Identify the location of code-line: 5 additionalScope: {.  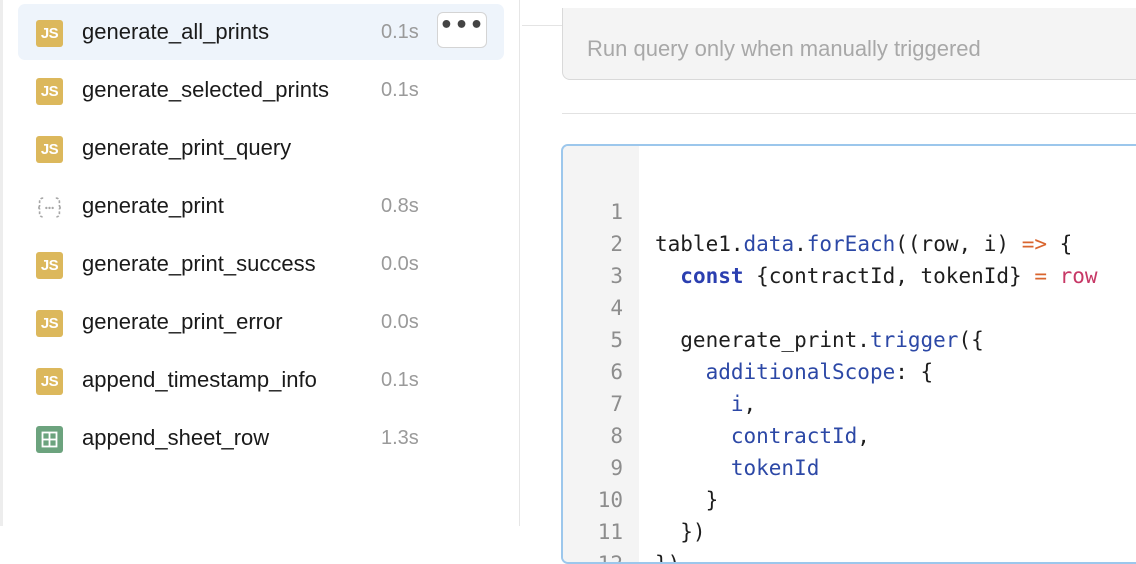
(748, 338).